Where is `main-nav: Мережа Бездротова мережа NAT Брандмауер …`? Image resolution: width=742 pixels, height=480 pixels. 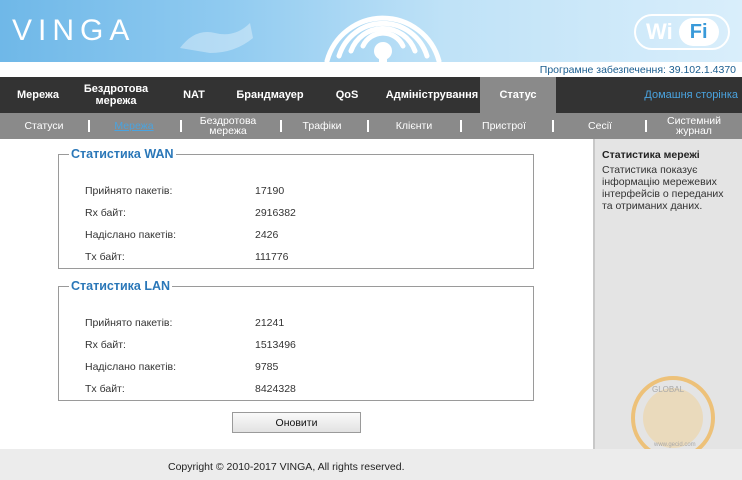
main-nav: Мережа Бездротова мережа NAT Брандмауер … is located at coordinates (371, 95).